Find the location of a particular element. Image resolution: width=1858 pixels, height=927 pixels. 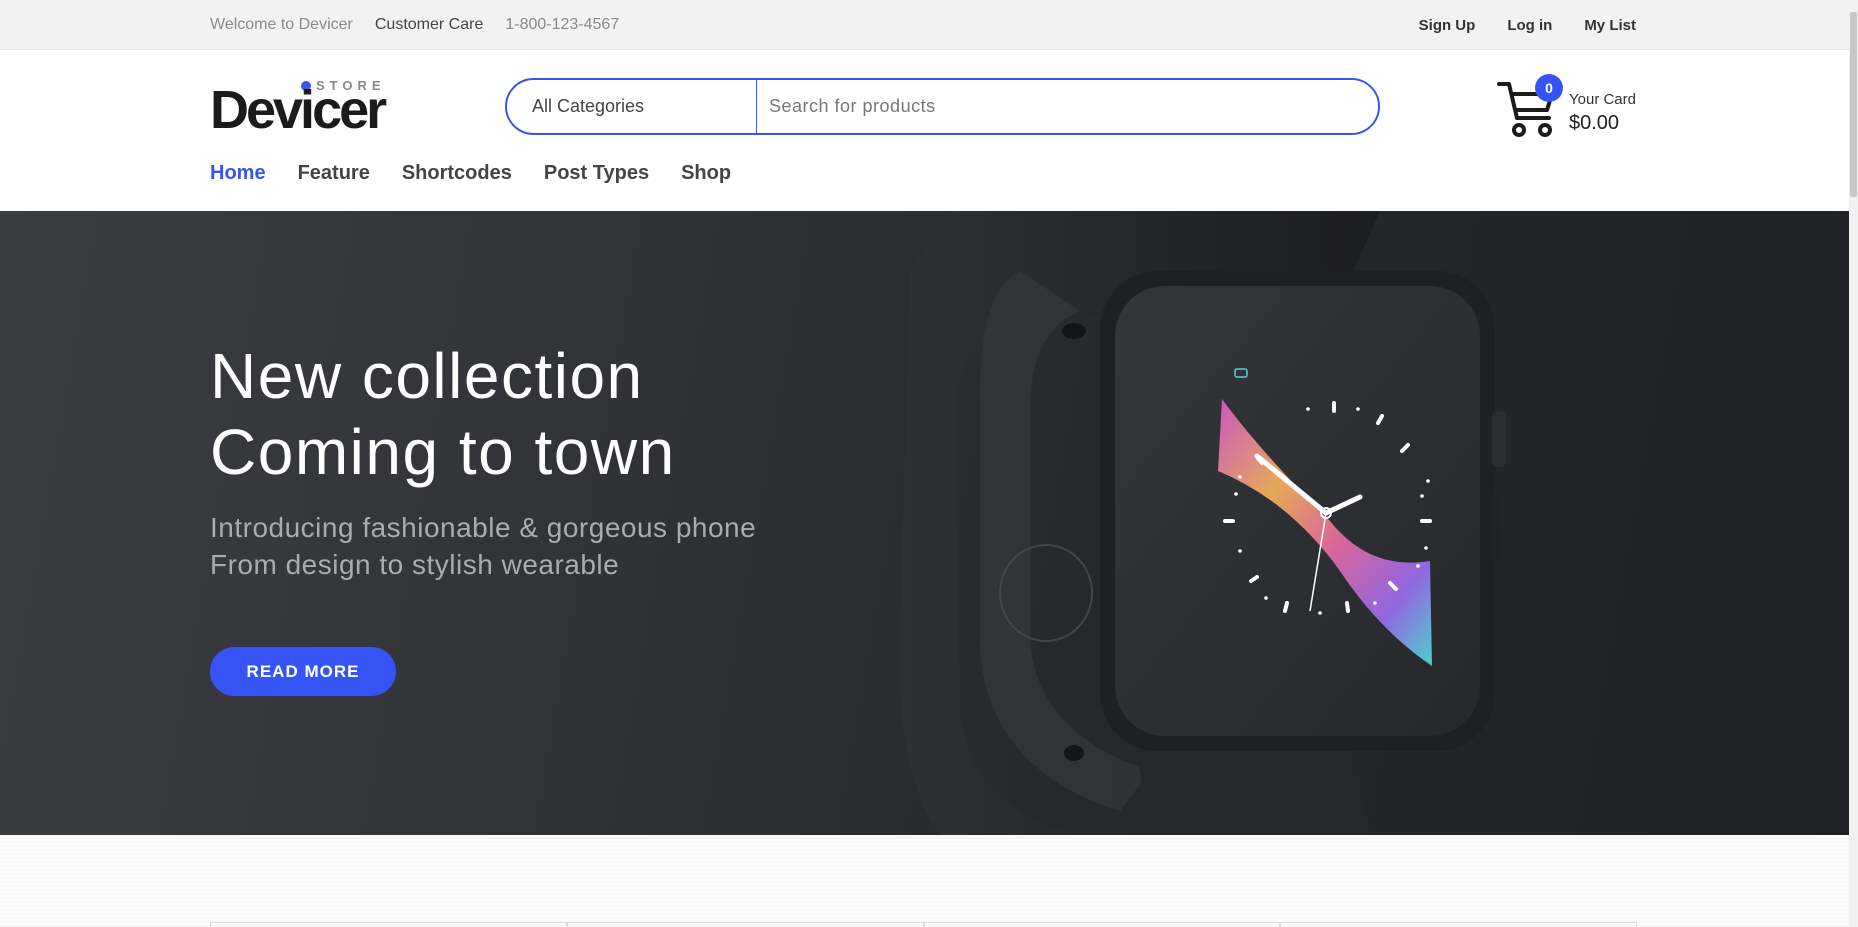

content-section is located at coordinates (924, 881).